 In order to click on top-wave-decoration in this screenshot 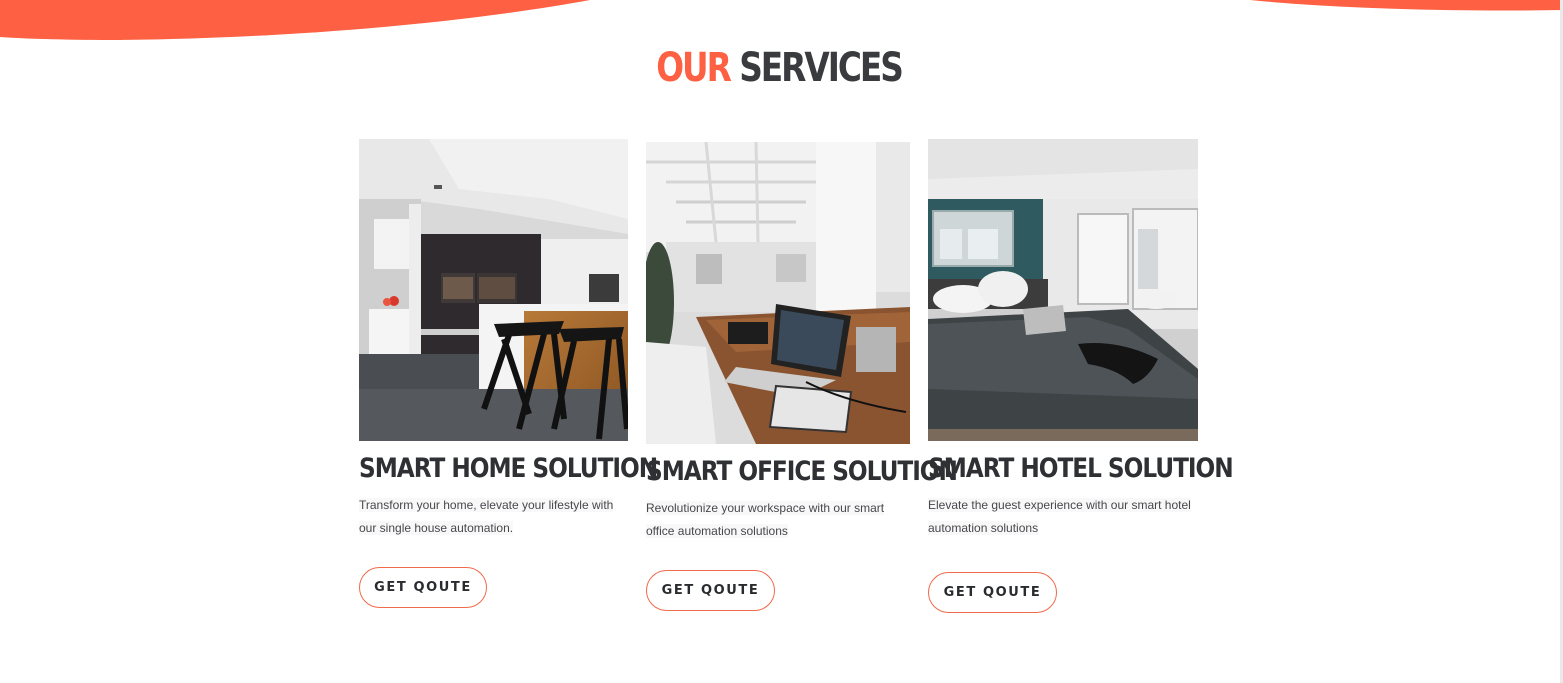, I will do `click(781, 20)`.